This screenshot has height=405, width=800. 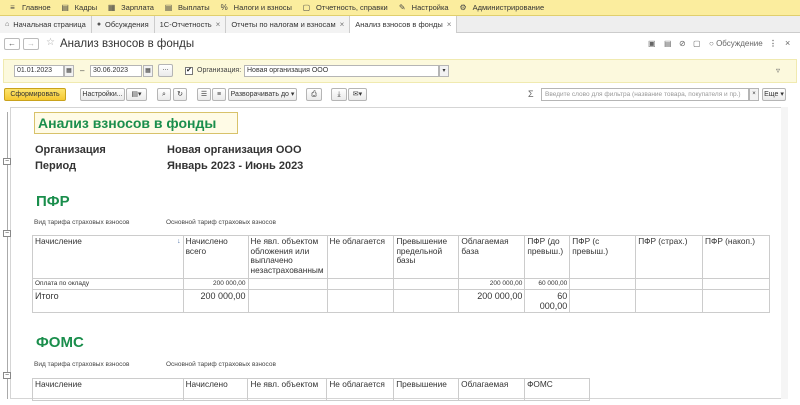 I want to click on filter-icon: ▿, so click(x=778, y=70).